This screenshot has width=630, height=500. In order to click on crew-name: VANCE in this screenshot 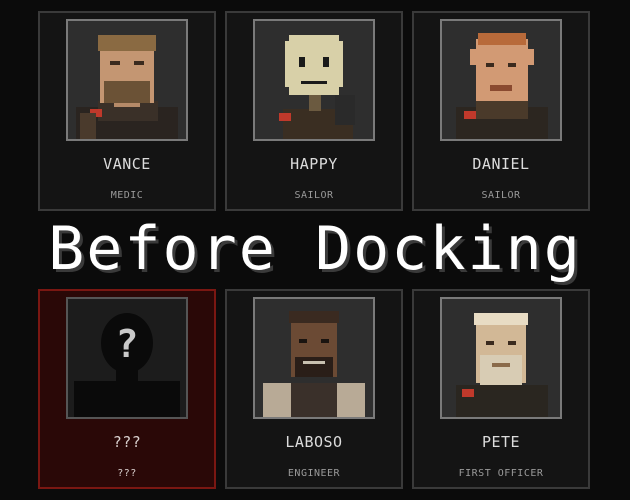, I will do `click(127, 164)`.